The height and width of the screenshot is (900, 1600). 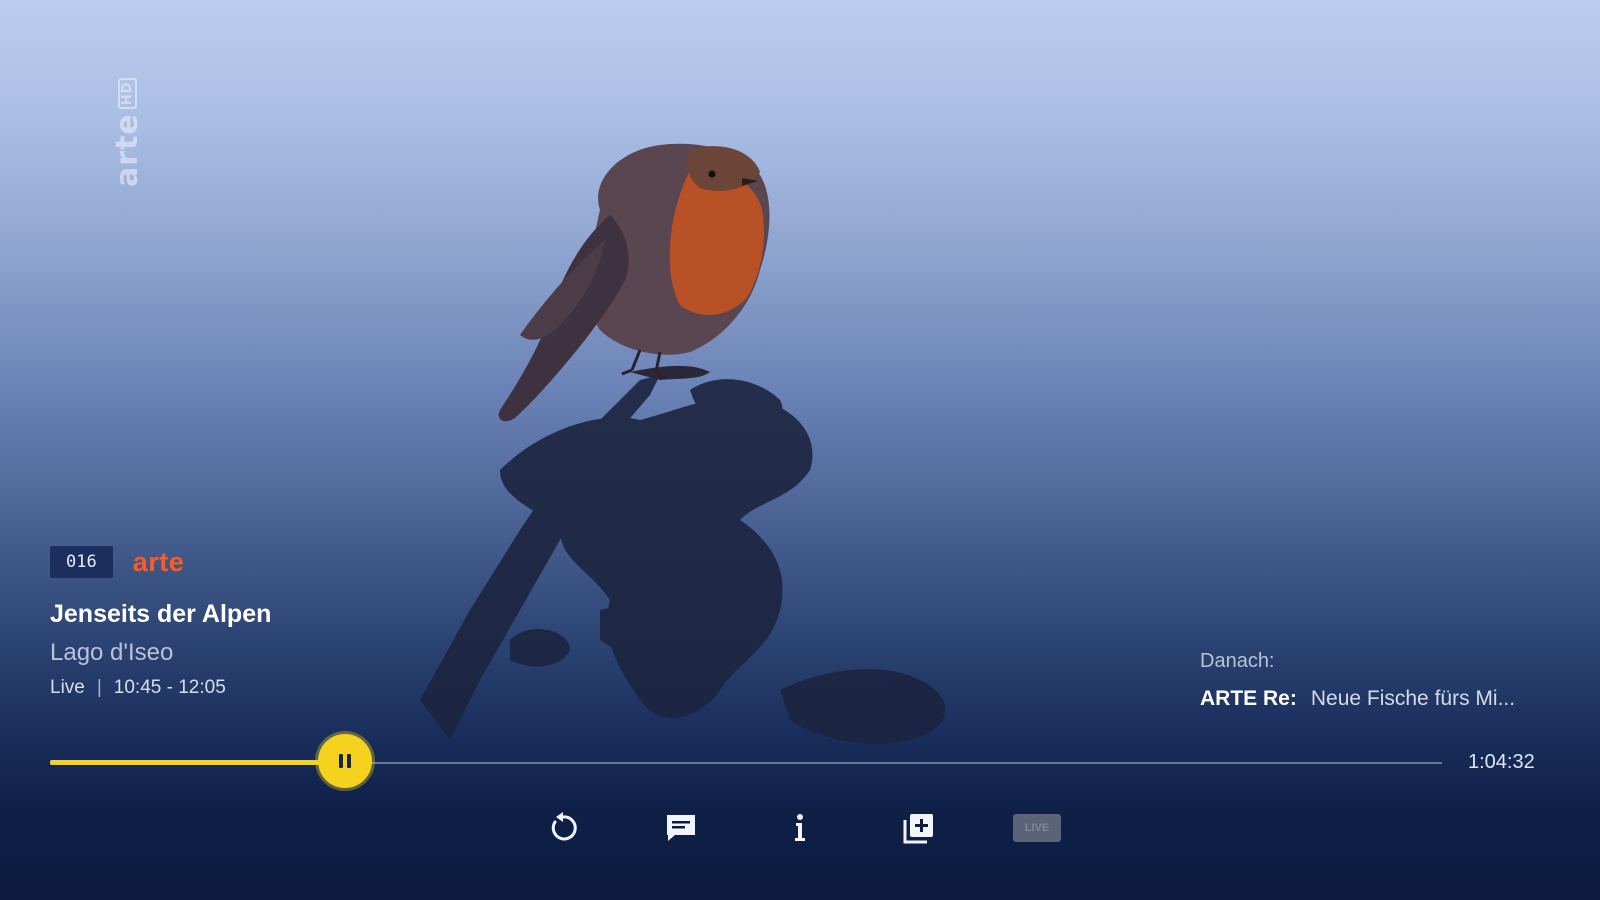 I want to click on pause-button, so click(x=345, y=761).